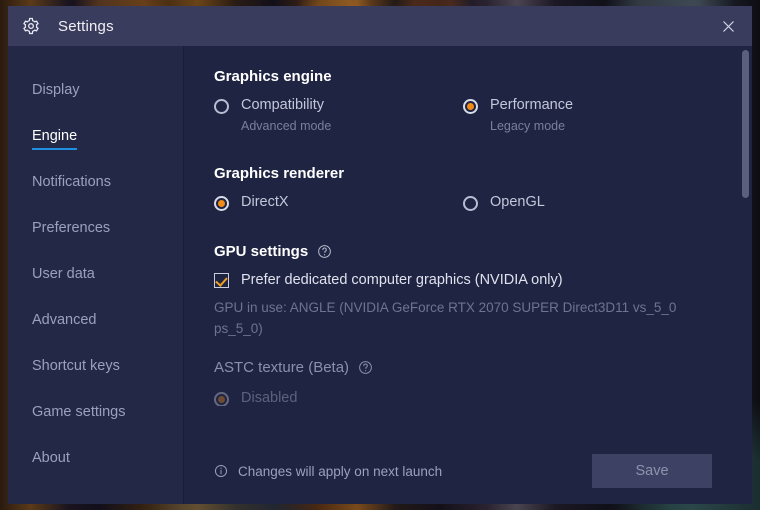 Image resolution: width=760 pixels, height=510 pixels. I want to click on graphics-engine-option-compatibility: Compatibility Advanced mode, so click(338, 115).